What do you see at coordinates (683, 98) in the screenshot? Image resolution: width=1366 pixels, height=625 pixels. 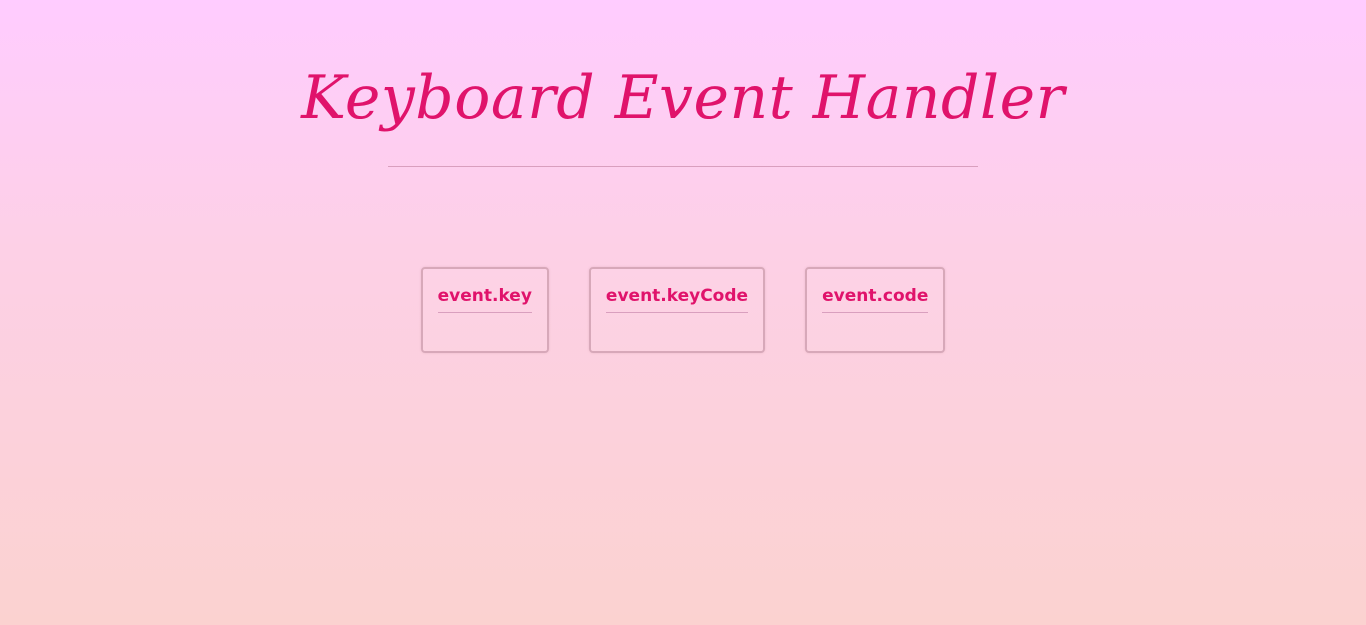 I see `page-title: Keyboard Event Handler` at bounding box center [683, 98].